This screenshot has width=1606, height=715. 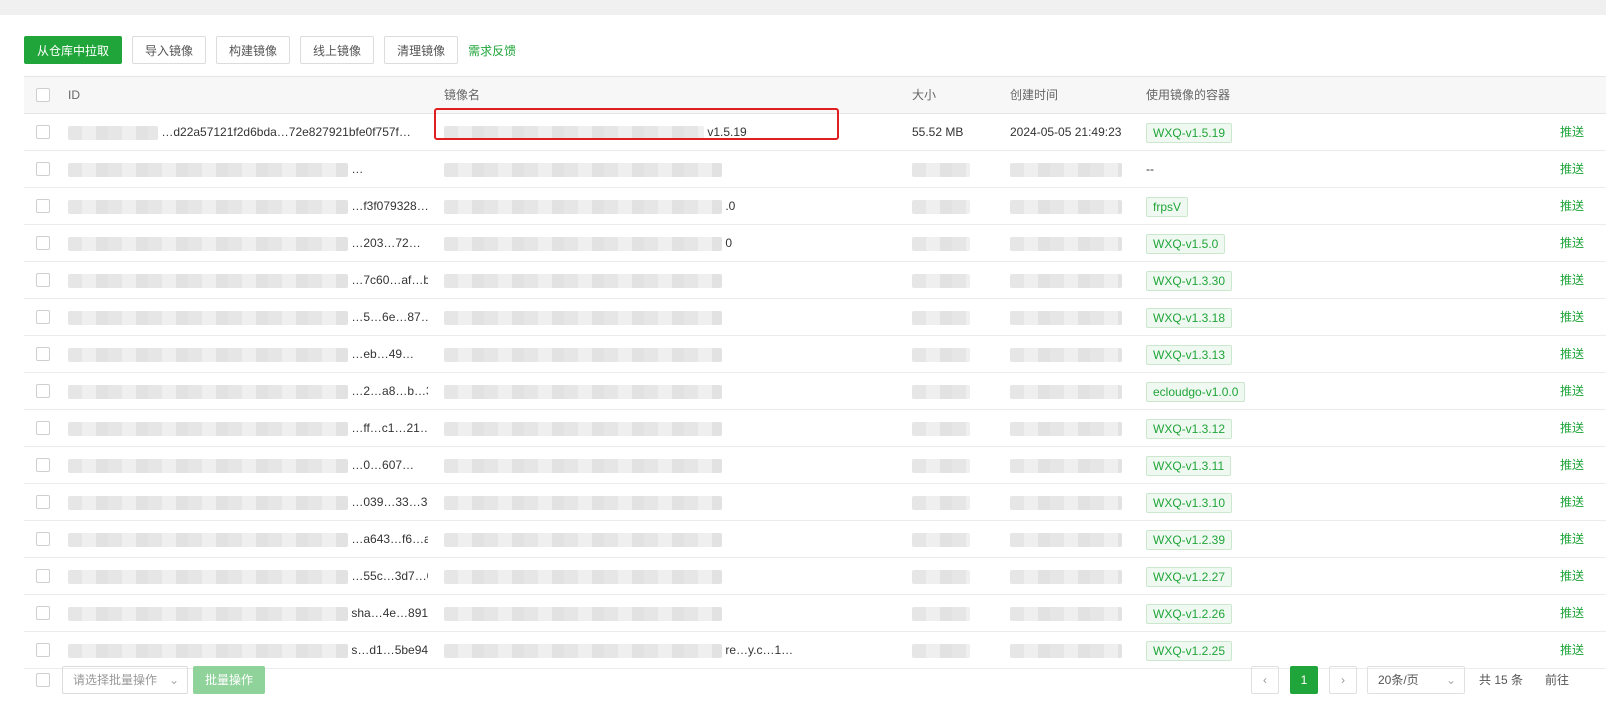 I want to click on header-size: 大小, so click(x=957, y=95).